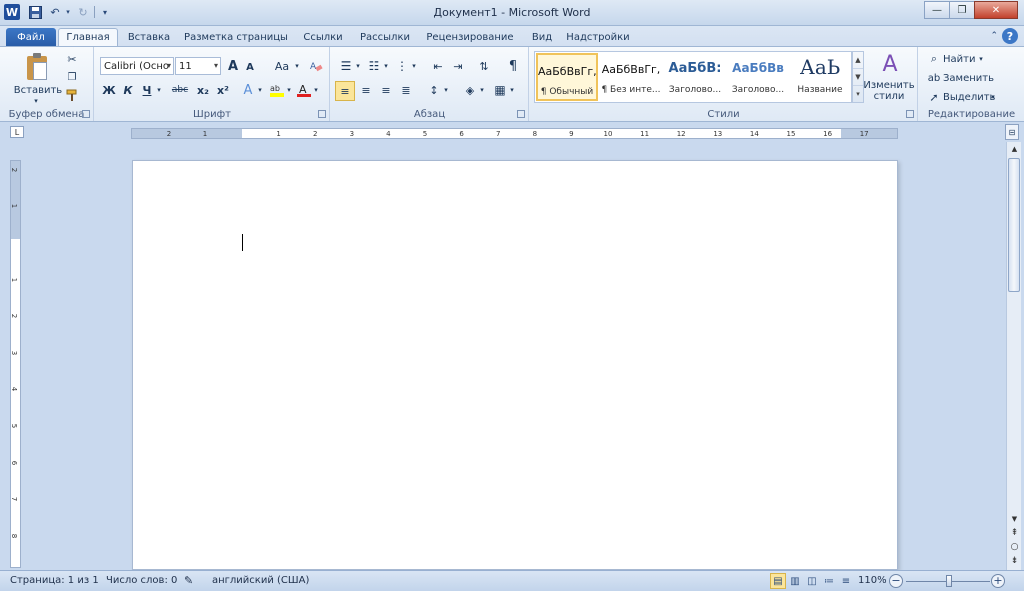 The width and height of the screenshot is (1024, 591). Describe the element at coordinates (37, 67) in the screenshot. I see `paste-icon` at that location.